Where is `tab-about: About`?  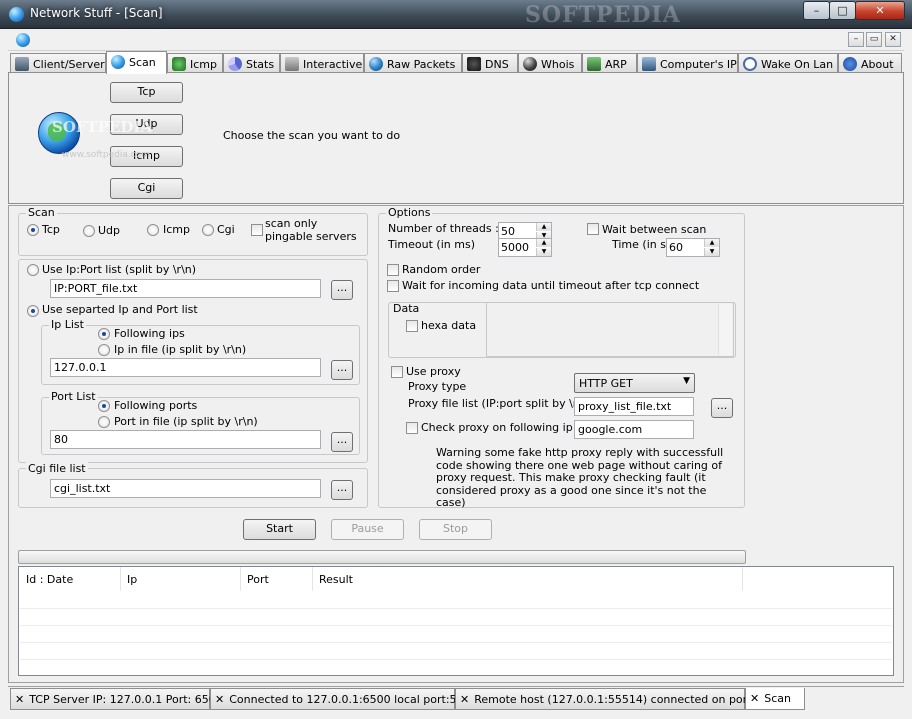 tab-about: About is located at coordinates (870, 63).